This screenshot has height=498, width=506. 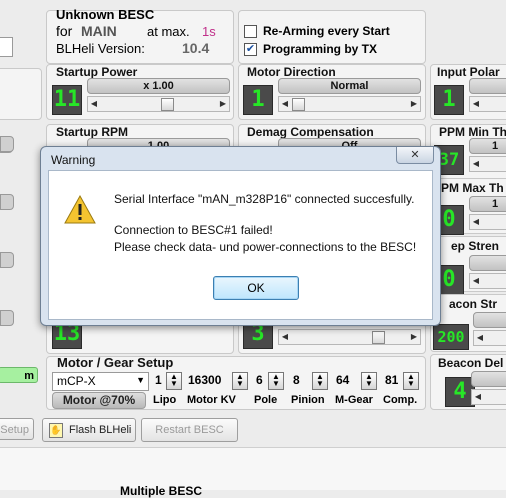 What do you see at coordinates (140, 380) in the screenshot?
I see `chevron-down-icon: ▼` at bounding box center [140, 380].